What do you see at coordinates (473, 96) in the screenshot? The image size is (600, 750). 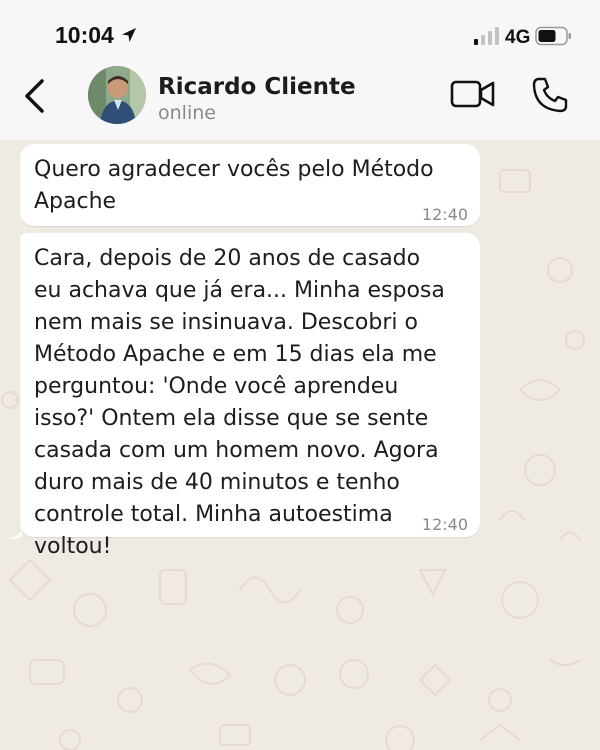 I see `video-call-icon` at bounding box center [473, 96].